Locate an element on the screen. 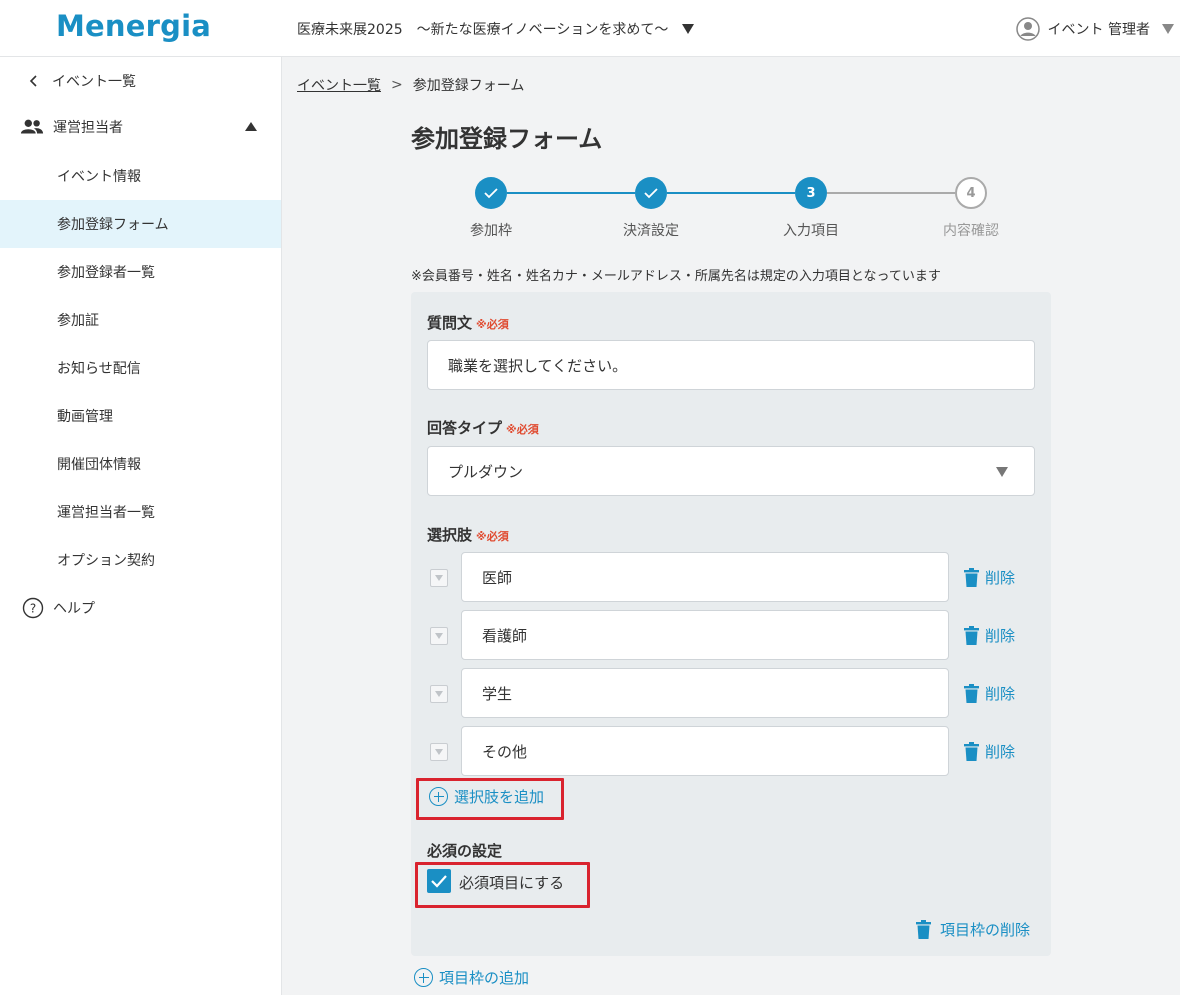  sidebar-item-notifications: お知らせ配信 is located at coordinates (140, 368).